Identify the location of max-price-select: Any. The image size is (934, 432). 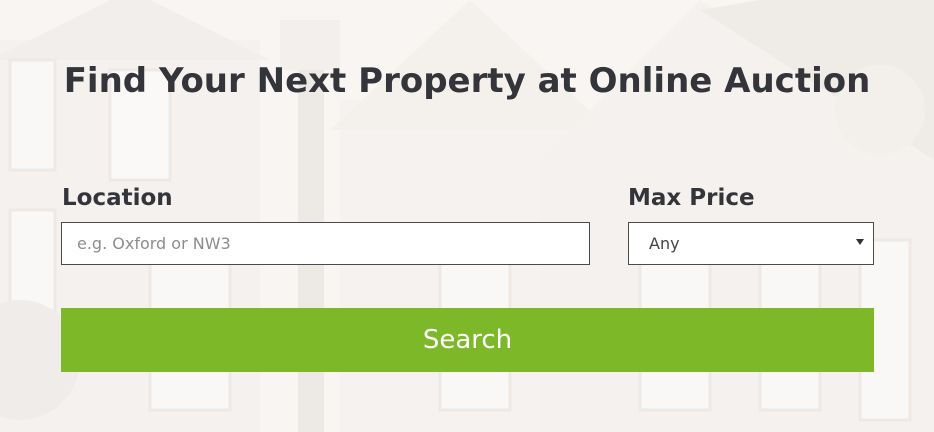
(751, 243).